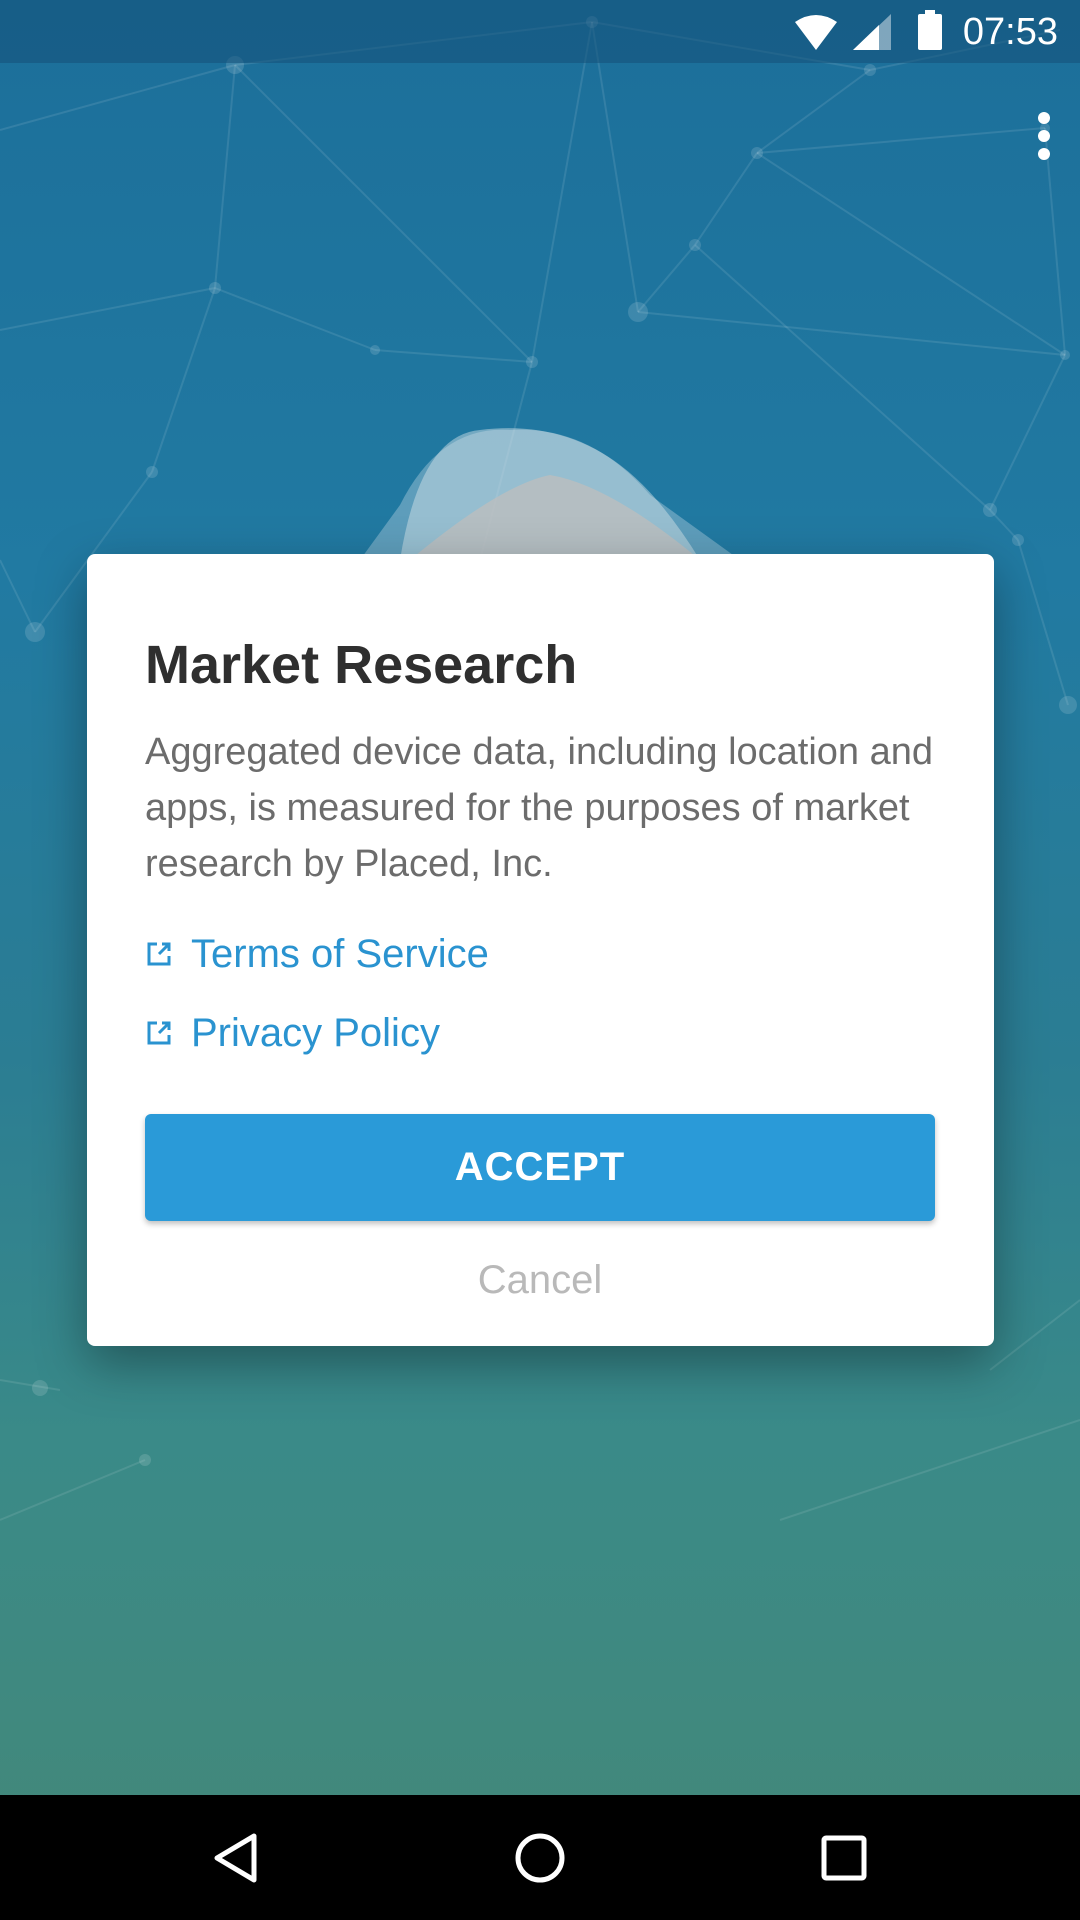 This screenshot has height=1920, width=1080. I want to click on cancel-button: Cancel, so click(540, 1280).